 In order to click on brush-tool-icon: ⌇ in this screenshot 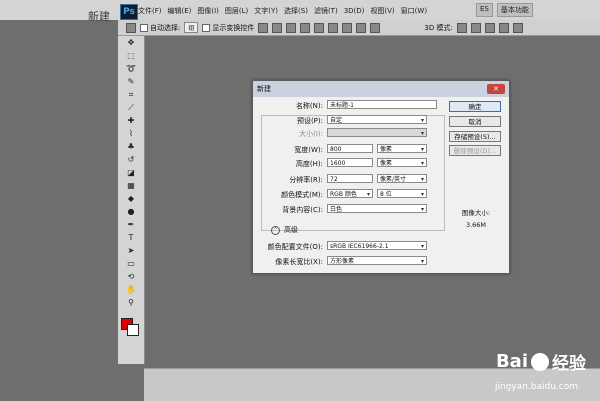, I will do `click(131, 134)`.